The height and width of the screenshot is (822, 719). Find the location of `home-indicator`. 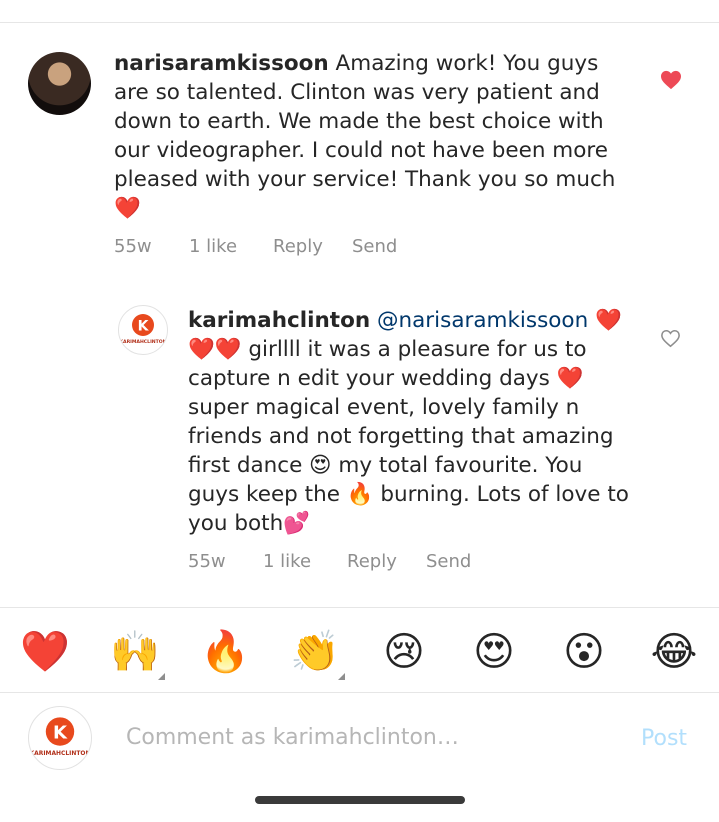

home-indicator is located at coordinates (360, 800).